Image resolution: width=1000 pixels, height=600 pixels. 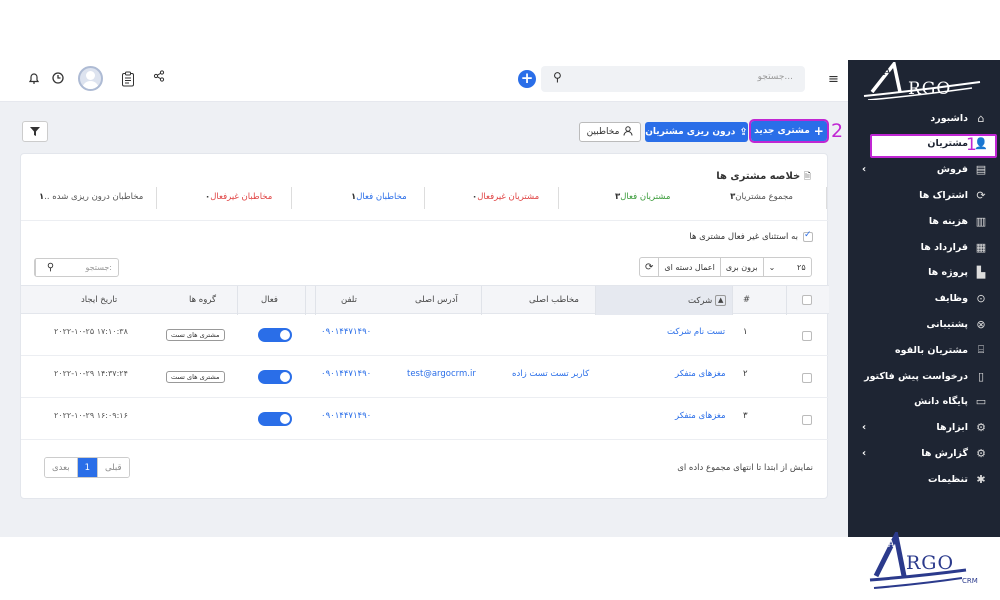 I want to click on filter-button, so click(x=35, y=131).